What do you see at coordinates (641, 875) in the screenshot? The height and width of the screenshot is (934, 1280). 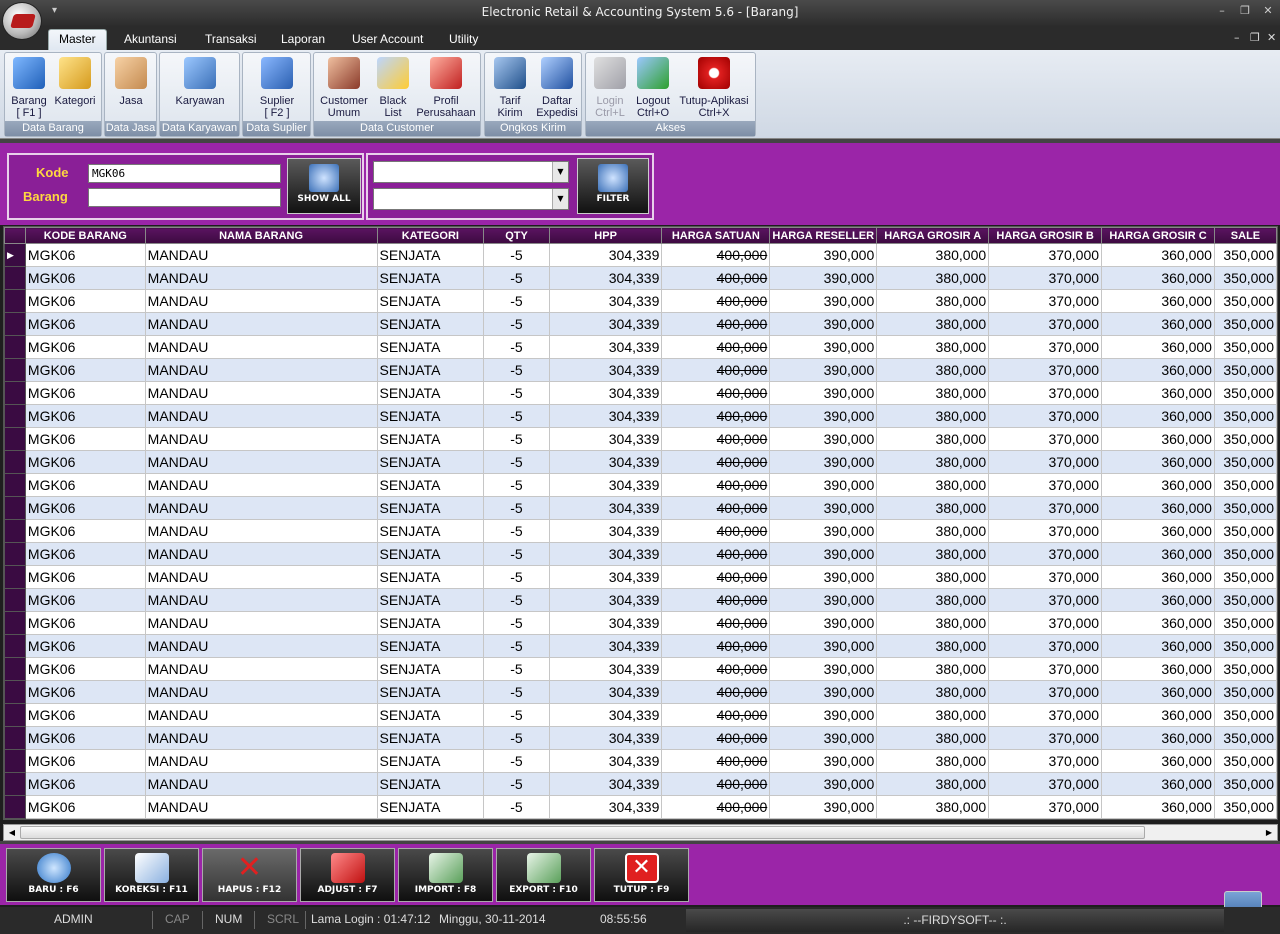 I see `tutup-button: ✕ TUTUP : F9` at bounding box center [641, 875].